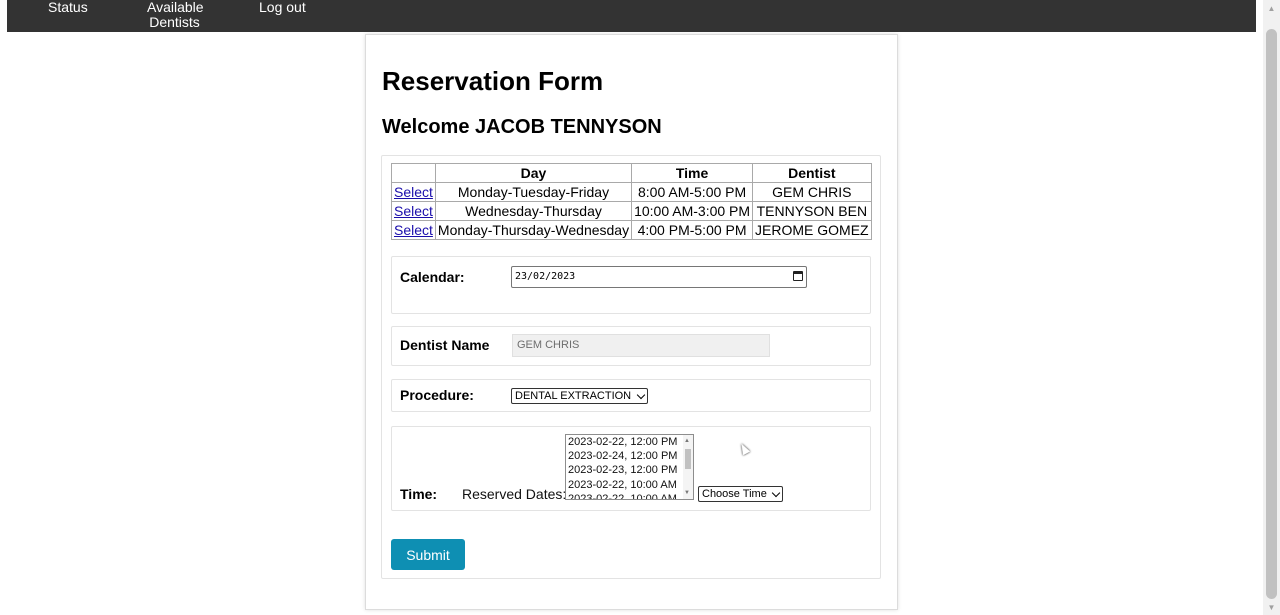 The height and width of the screenshot is (615, 1280). Describe the element at coordinates (659, 277) in the screenshot. I see `calendar-date-input: 23/02/2023` at that location.